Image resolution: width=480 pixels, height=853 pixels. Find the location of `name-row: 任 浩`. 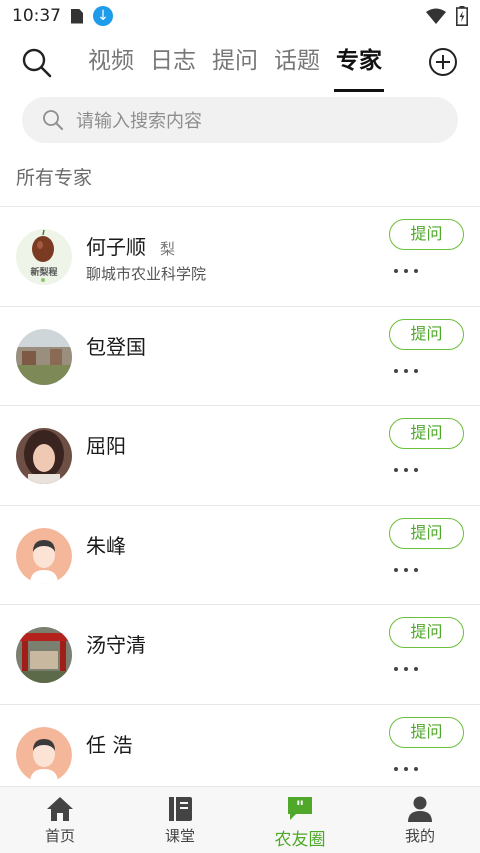

name-row: 任 浩 is located at coordinates (116, 743).